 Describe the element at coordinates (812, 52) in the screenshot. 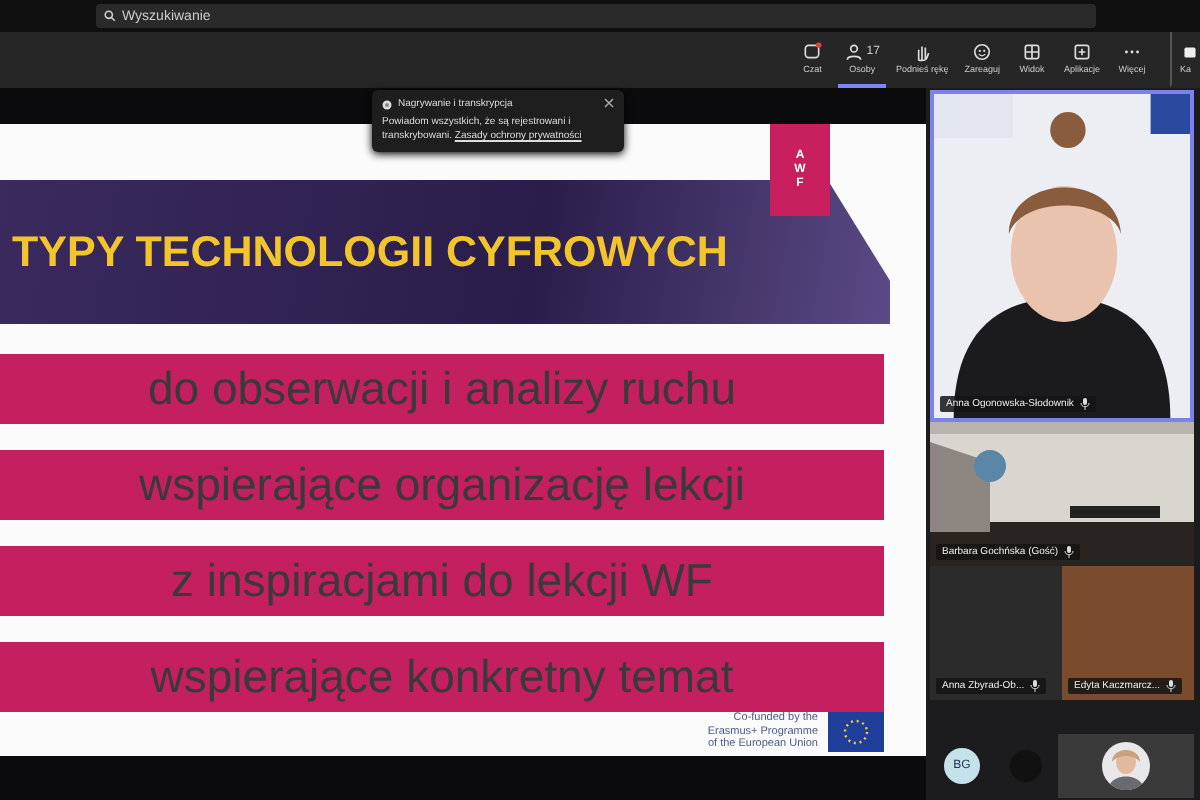

I see `chat-icon` at that location.